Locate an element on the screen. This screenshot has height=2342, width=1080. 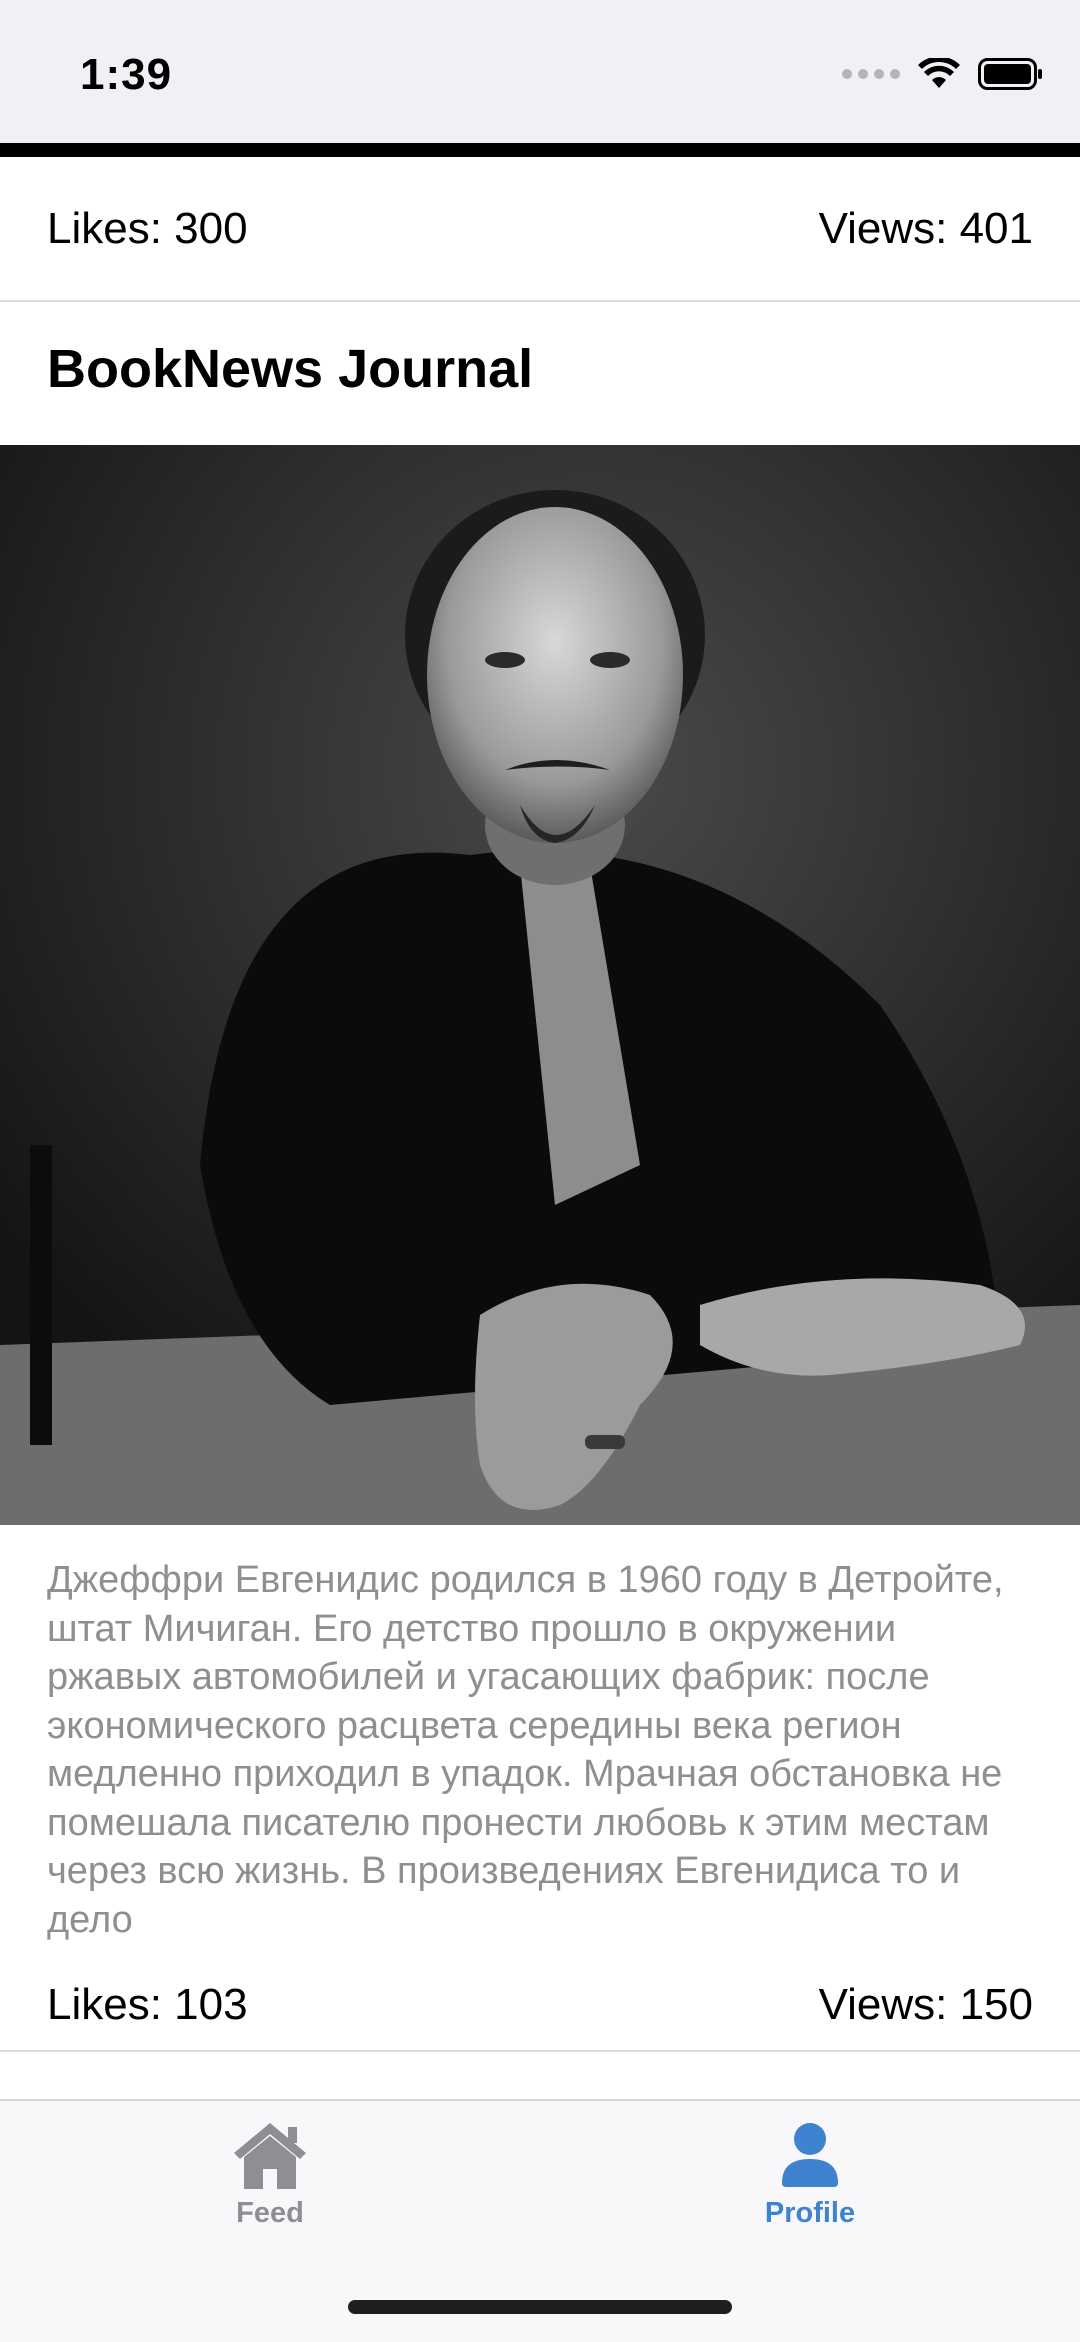
status-time: 1:39 is located at coordinates (126, 74).